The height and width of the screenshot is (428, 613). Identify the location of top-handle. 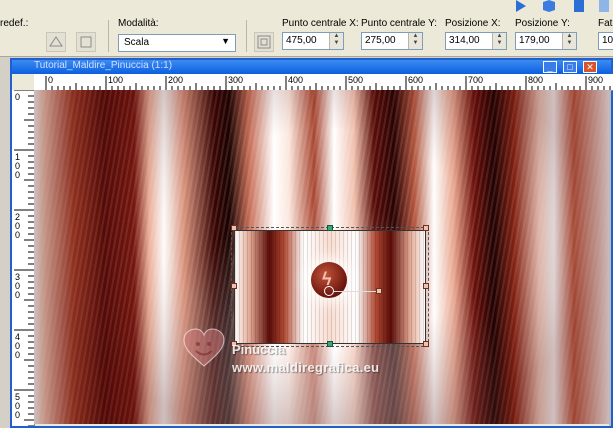
(330, 228).